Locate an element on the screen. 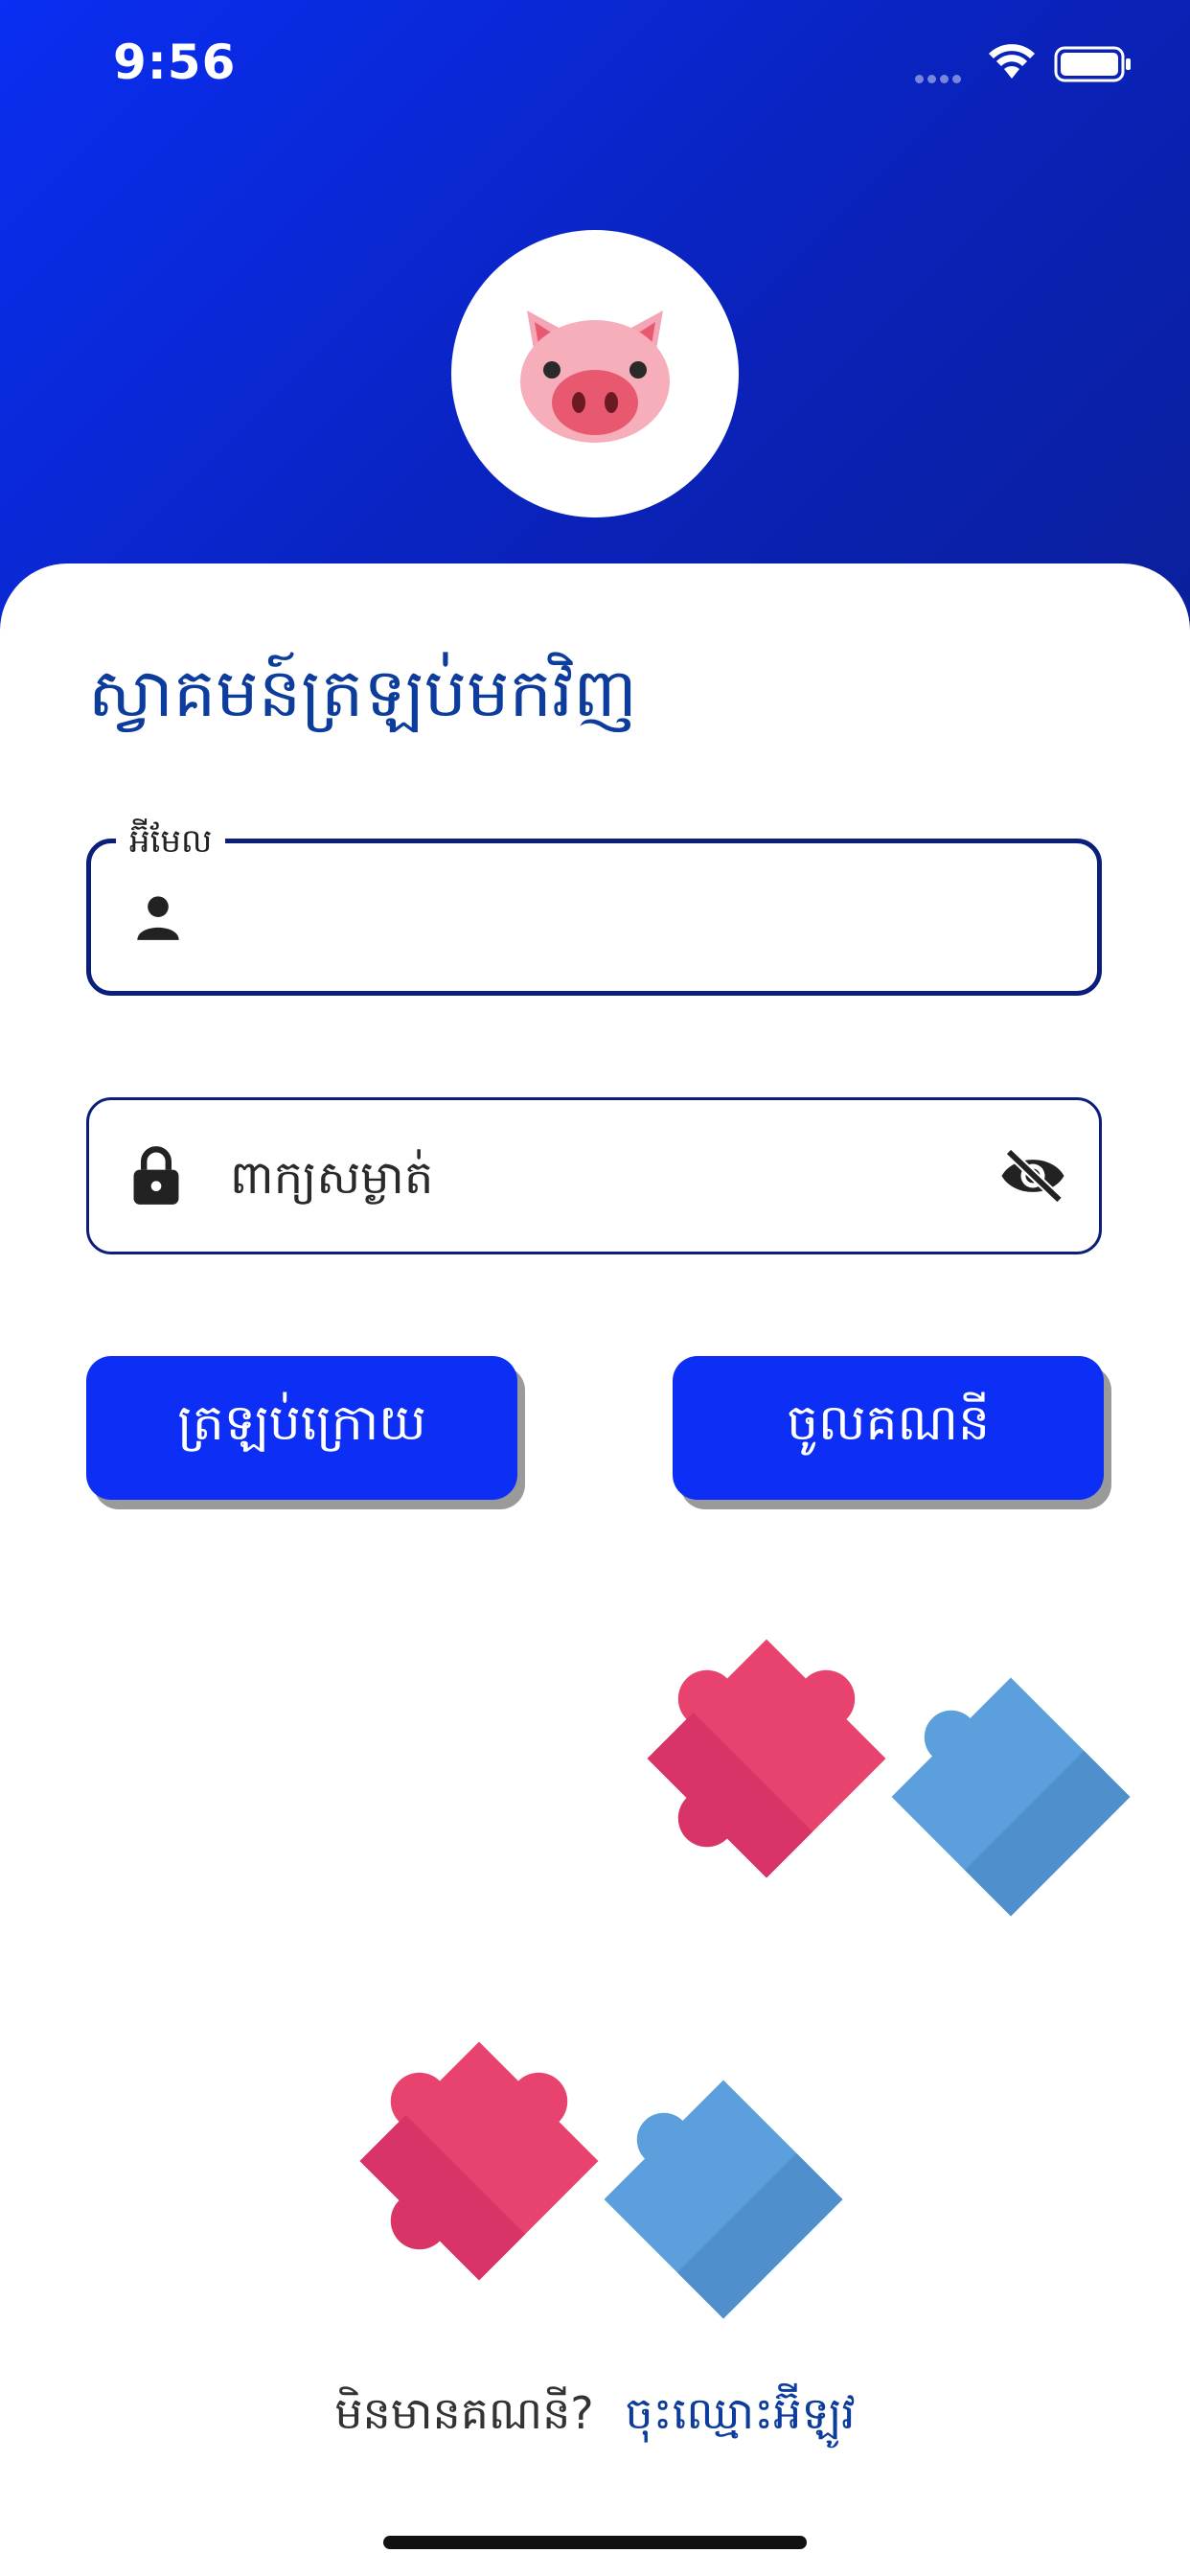  email-field: អ៊ីមែល is located at coordinates (594, 908).